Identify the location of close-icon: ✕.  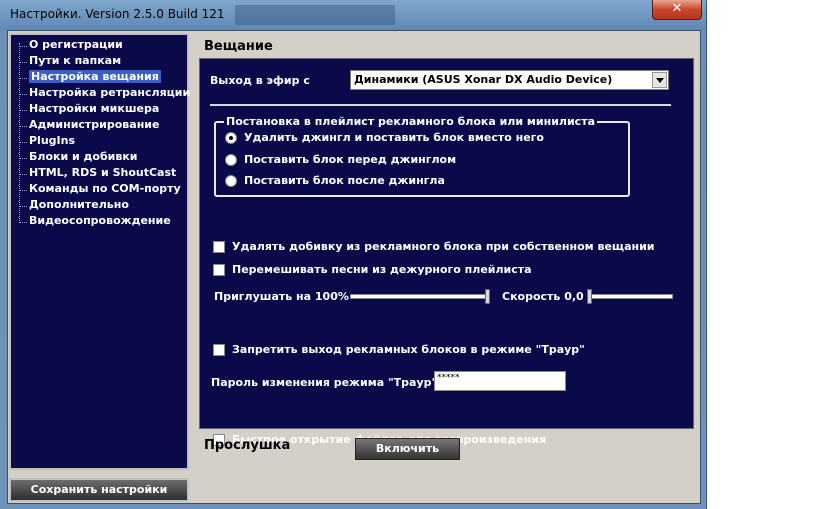
(677, 8).